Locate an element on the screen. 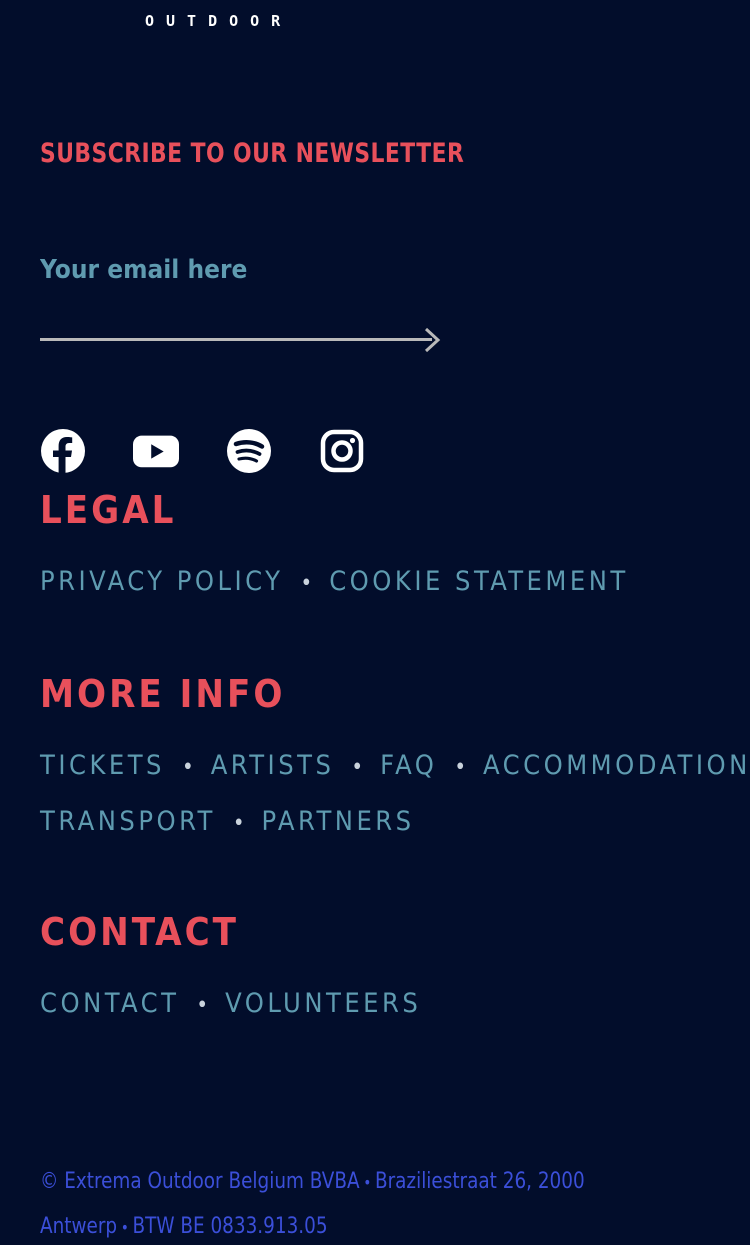 The height and width of the screenshot is (1245, 750). contact-links: CONTACT • VOLUNTEERS is located at coordinates (230, 1005).